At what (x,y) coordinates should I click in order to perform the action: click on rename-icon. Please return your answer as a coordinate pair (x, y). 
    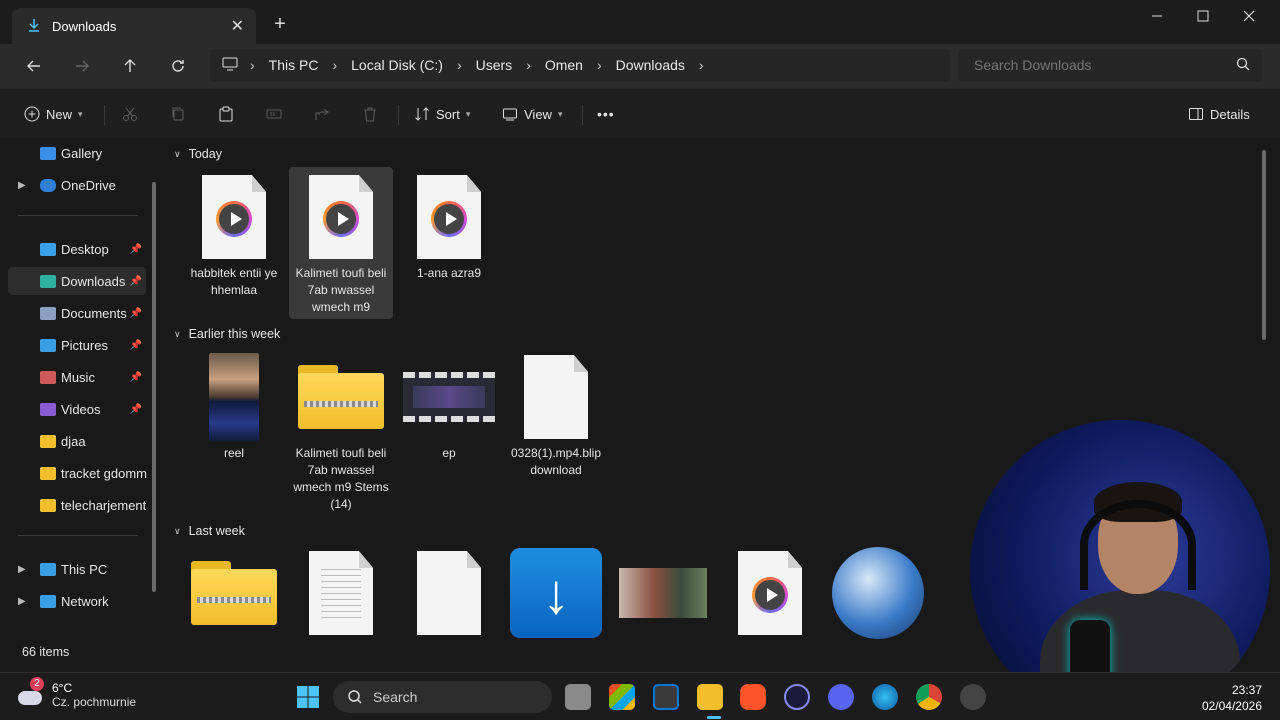
    Looking at the image, I should click on (274, 114).